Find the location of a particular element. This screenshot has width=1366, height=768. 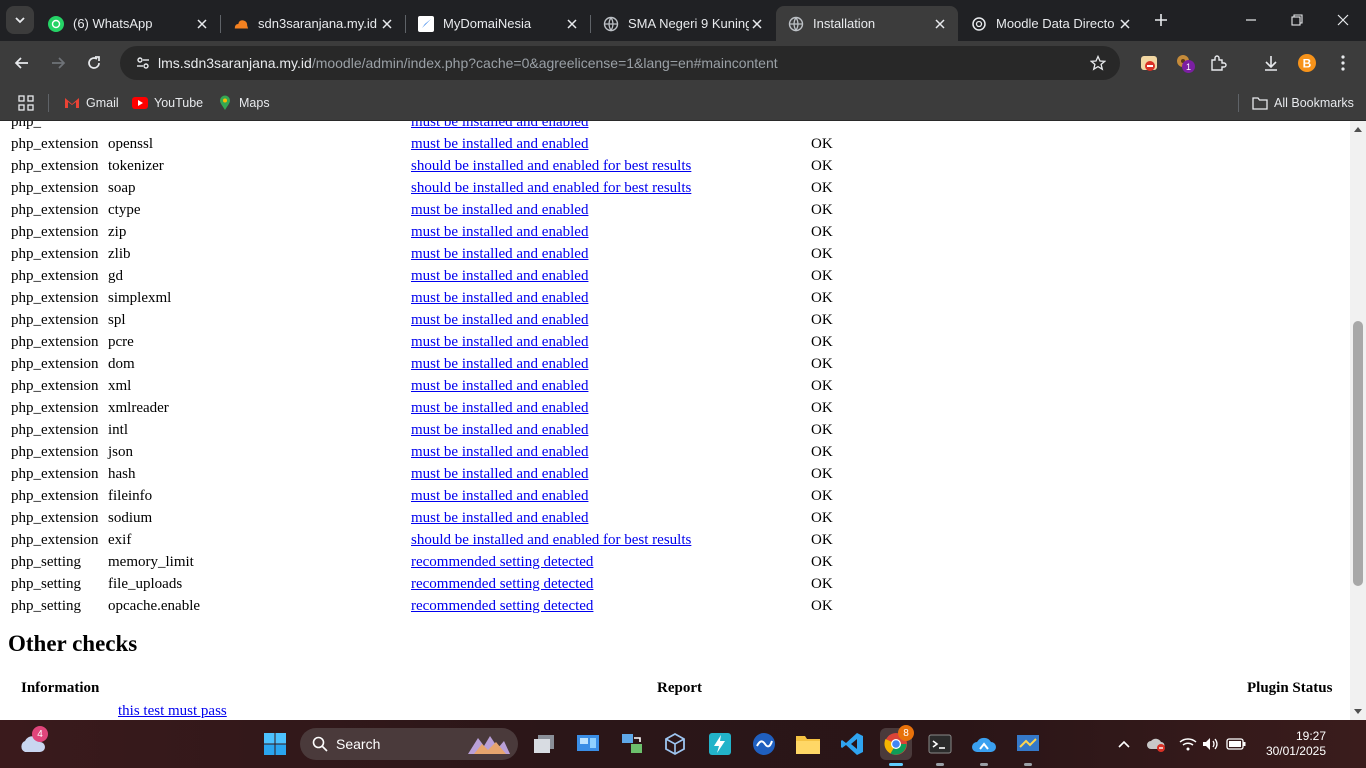

extension-icon: 1 is located at coordinates (1185, 63).